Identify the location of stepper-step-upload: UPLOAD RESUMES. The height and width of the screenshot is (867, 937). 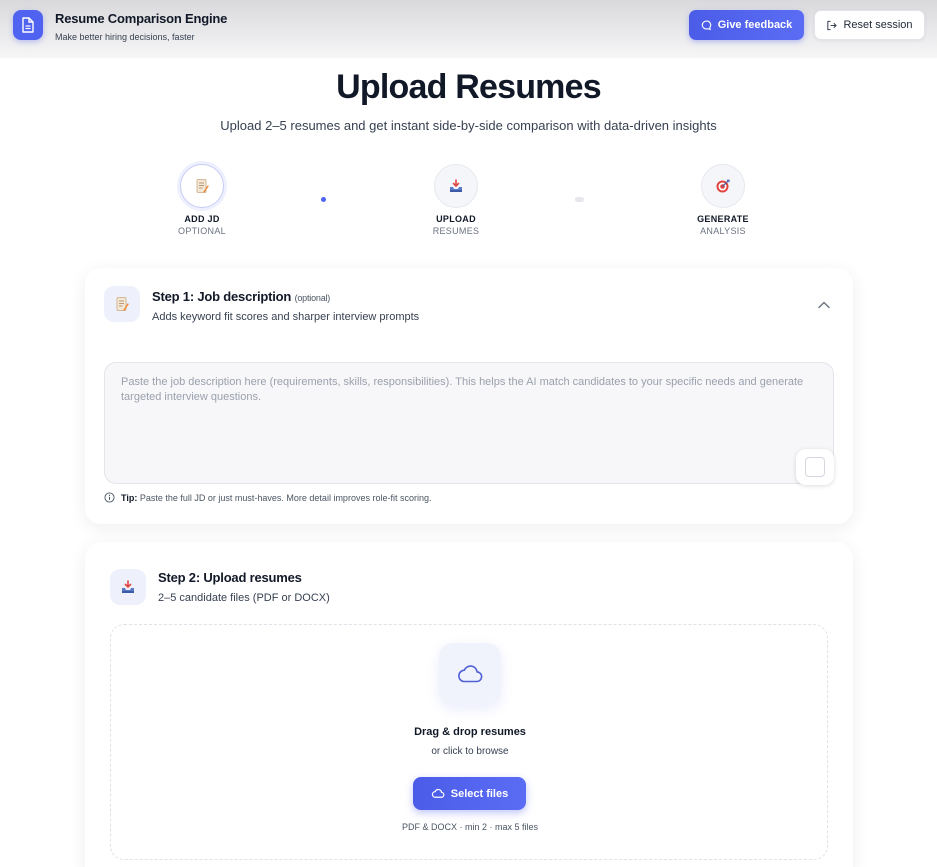
(456, 200).